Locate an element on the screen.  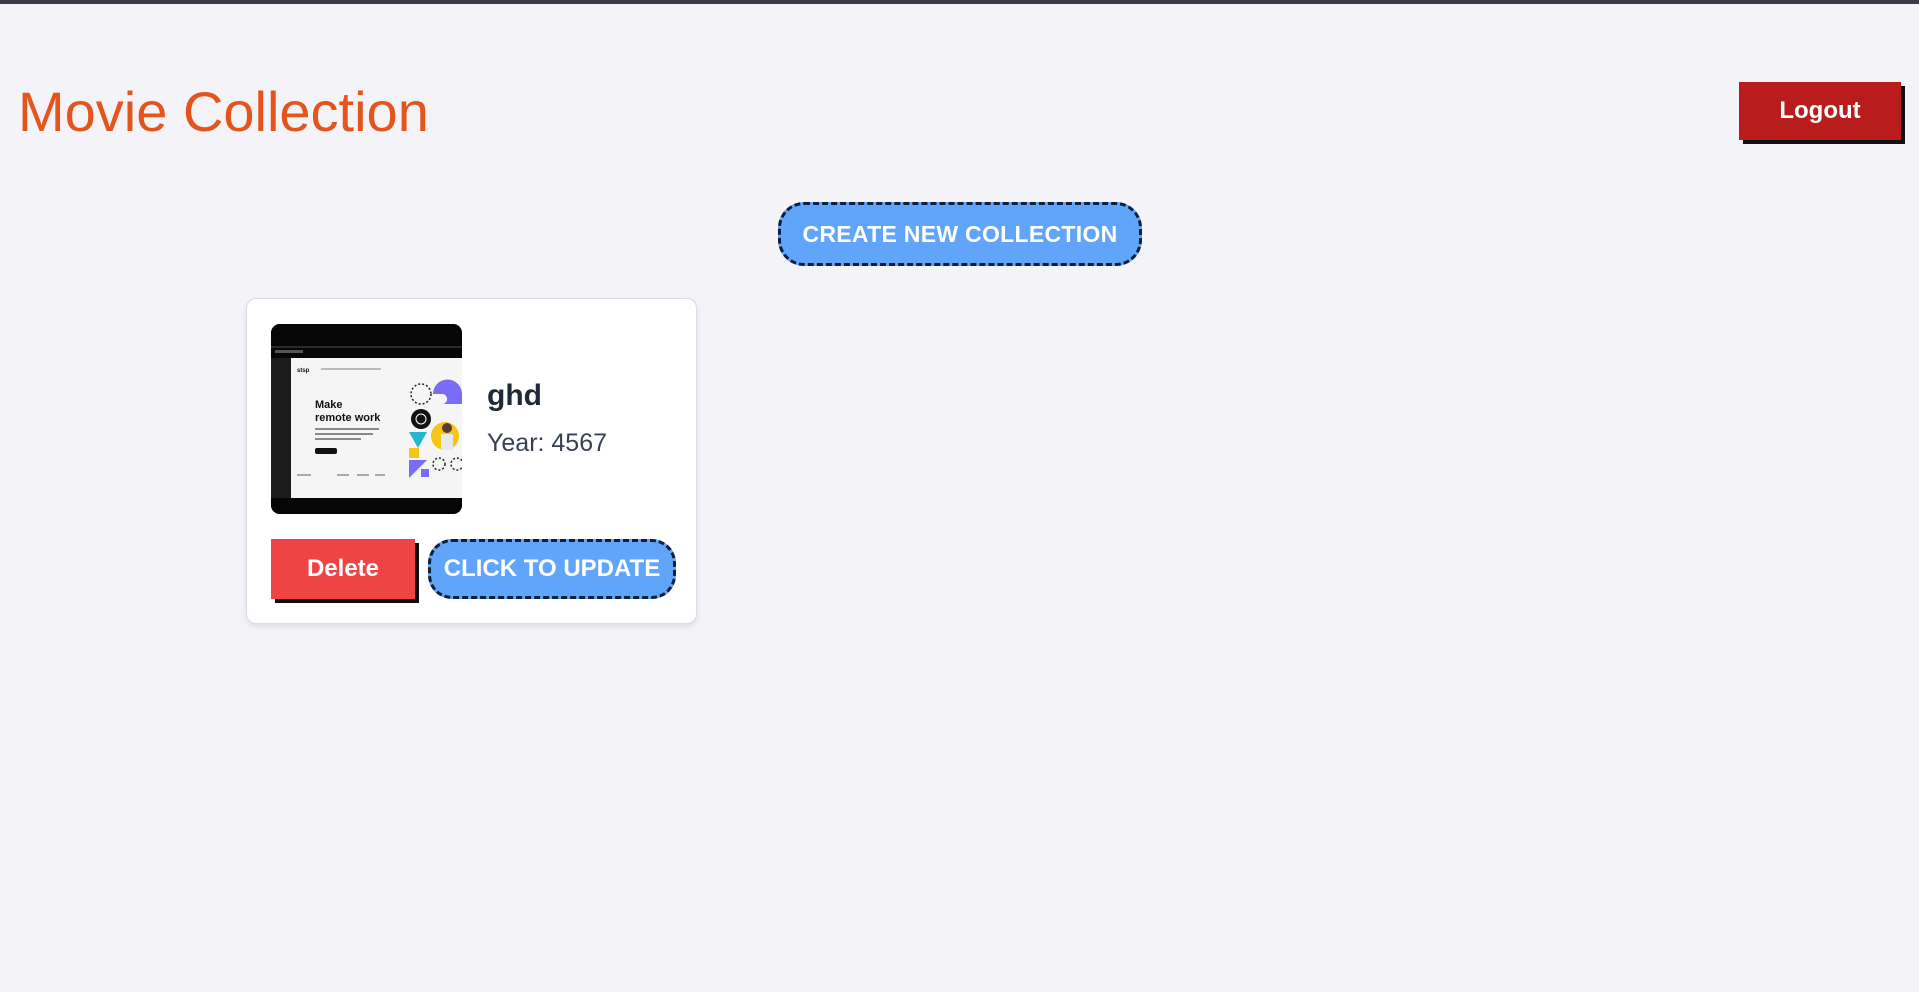
poster-headline-2: remote work is located at coordinates (348, 418).